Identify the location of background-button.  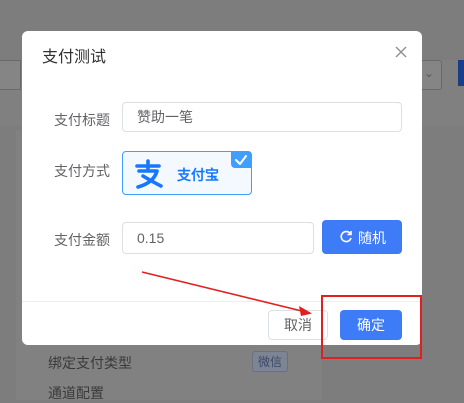
(461, 73).